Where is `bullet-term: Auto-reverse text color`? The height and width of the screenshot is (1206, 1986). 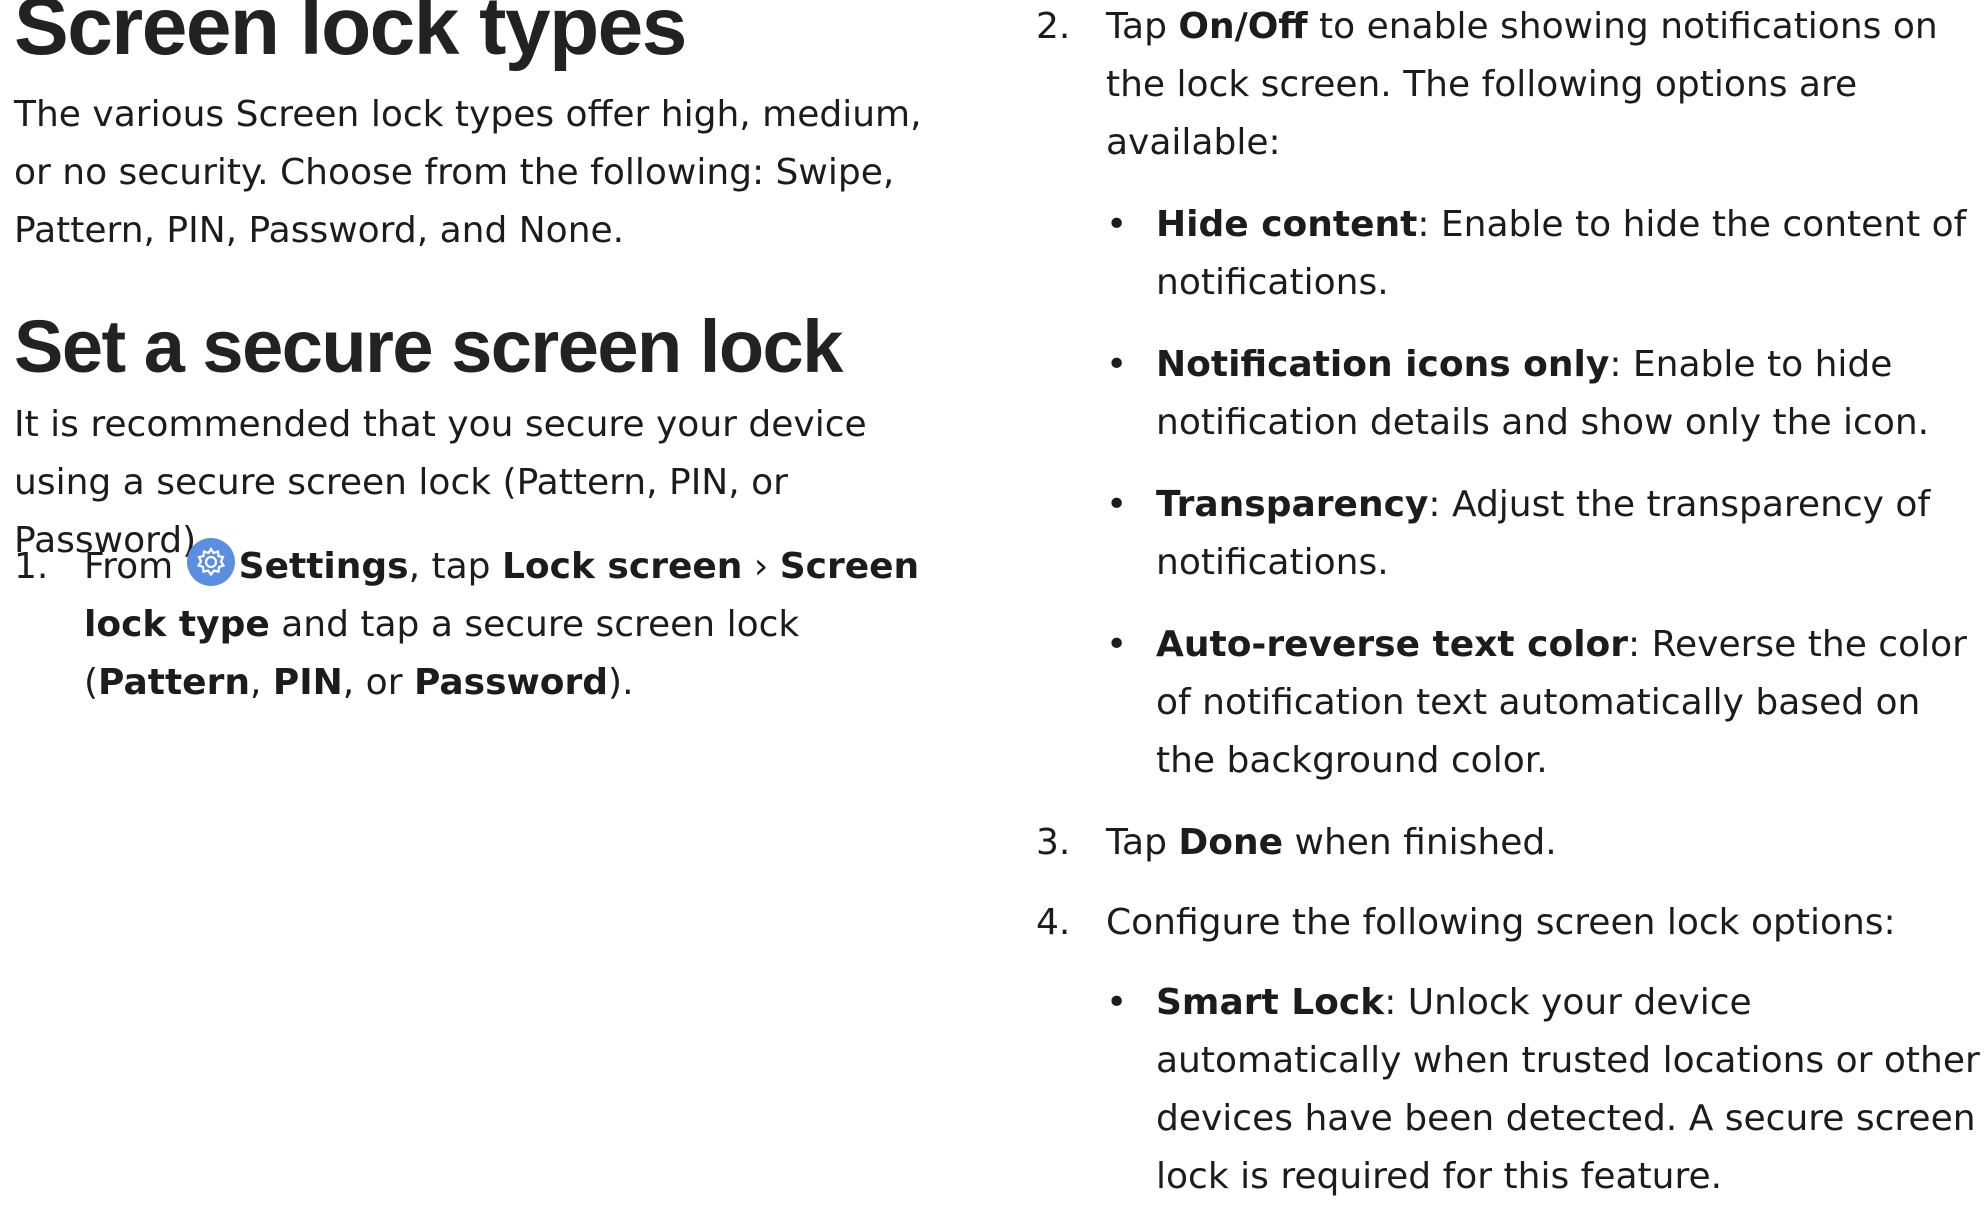
bullet-term: Auto-reverse text color is located at coordinates (1392, 644).